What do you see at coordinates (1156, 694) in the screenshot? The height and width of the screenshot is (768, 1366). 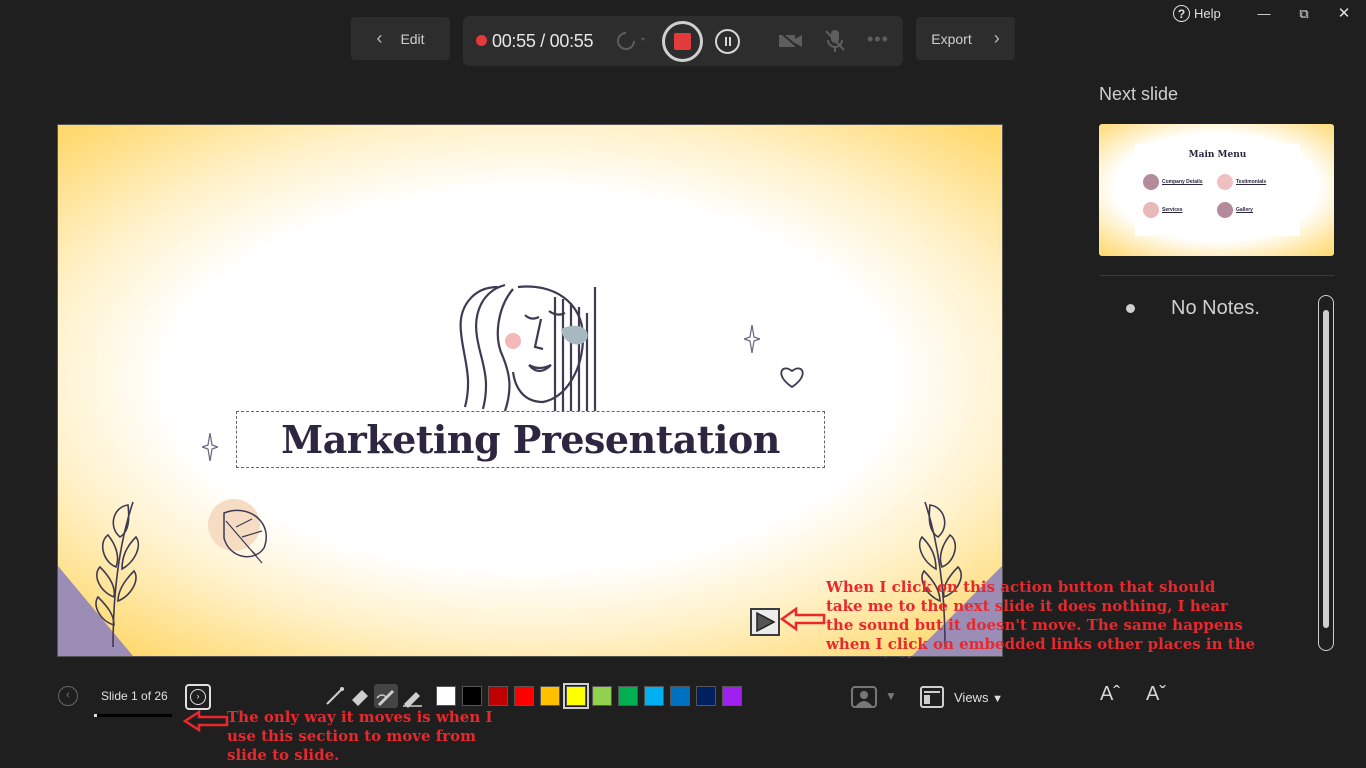 I see `decrease-font-button: Aˇ` at bounding box center [1156, 694].